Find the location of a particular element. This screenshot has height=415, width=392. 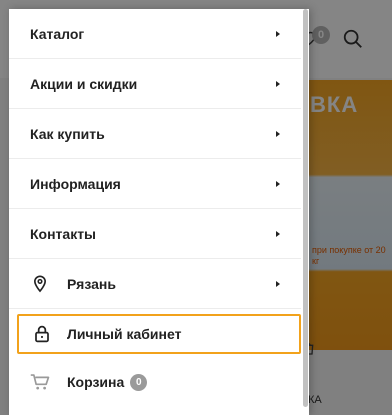

menu-item-contacts: Контакты is located at coordinates (155, 234).